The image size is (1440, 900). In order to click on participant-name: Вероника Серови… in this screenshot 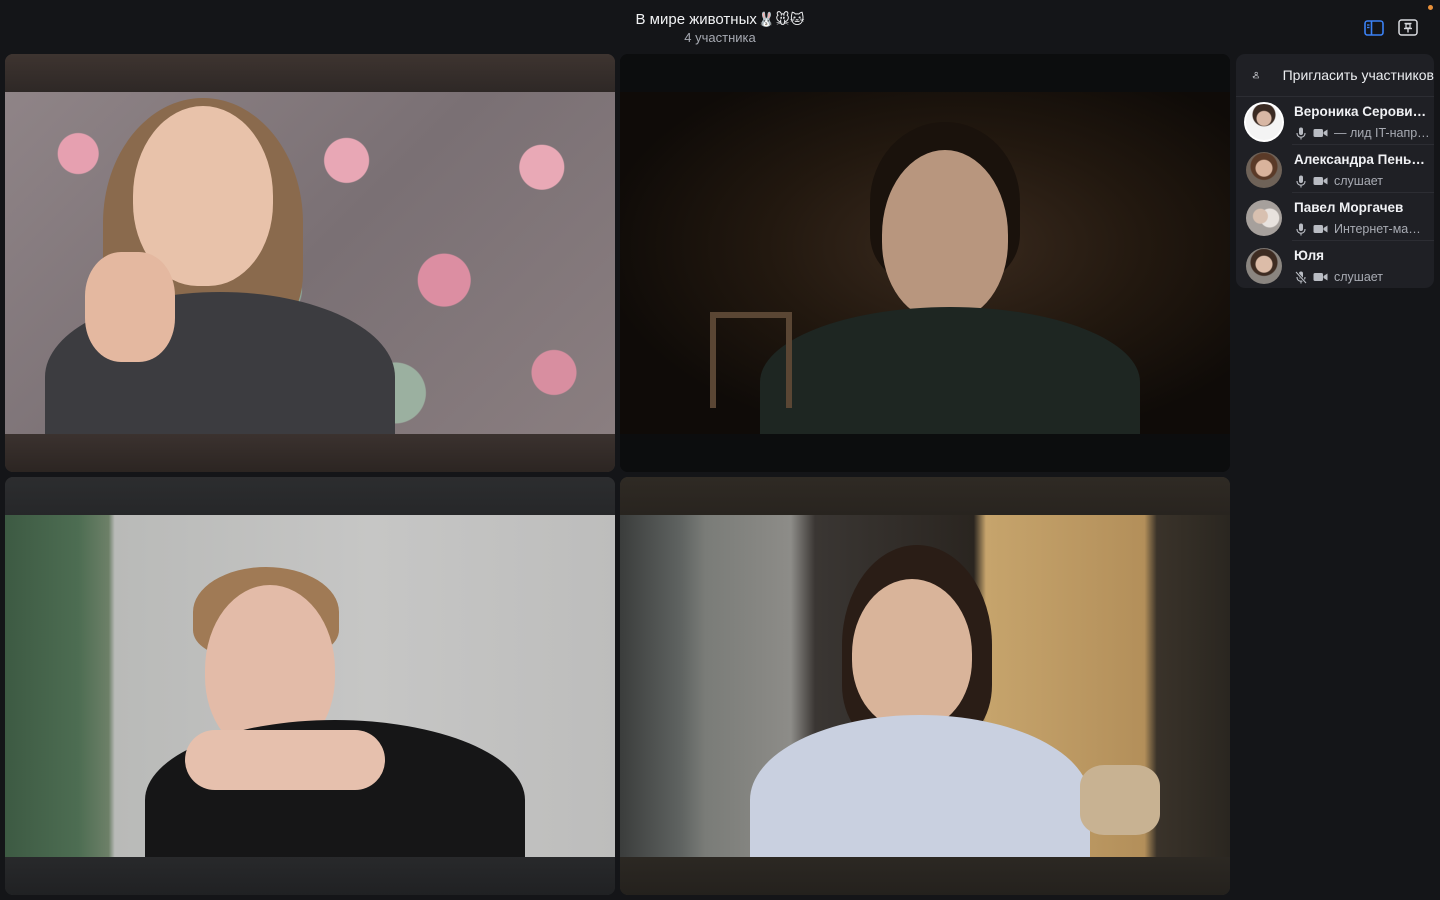, I will do `click(1360, 111)`.